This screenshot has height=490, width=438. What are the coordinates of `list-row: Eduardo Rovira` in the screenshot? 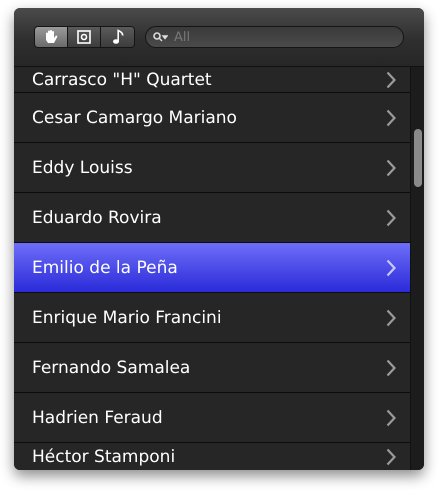 It's located at (212, 218).